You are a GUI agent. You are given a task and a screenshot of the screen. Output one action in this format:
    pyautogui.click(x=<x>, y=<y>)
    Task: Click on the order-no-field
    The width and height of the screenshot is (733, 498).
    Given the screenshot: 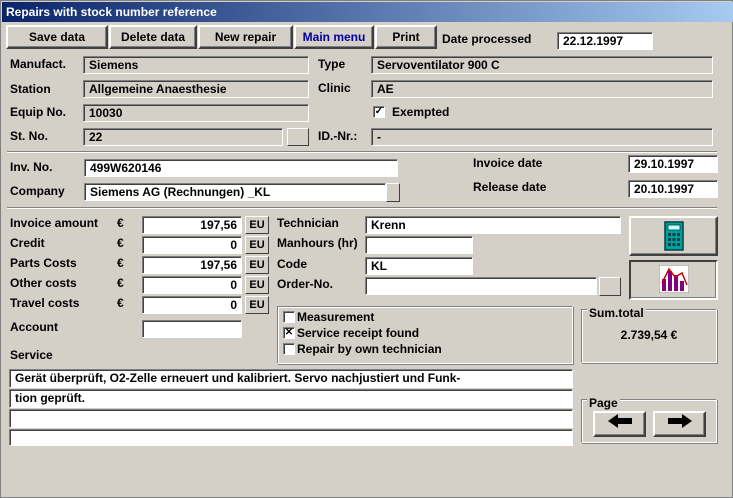 What is the action you would take?
    pyautogui.click(x=481, y=286)
    